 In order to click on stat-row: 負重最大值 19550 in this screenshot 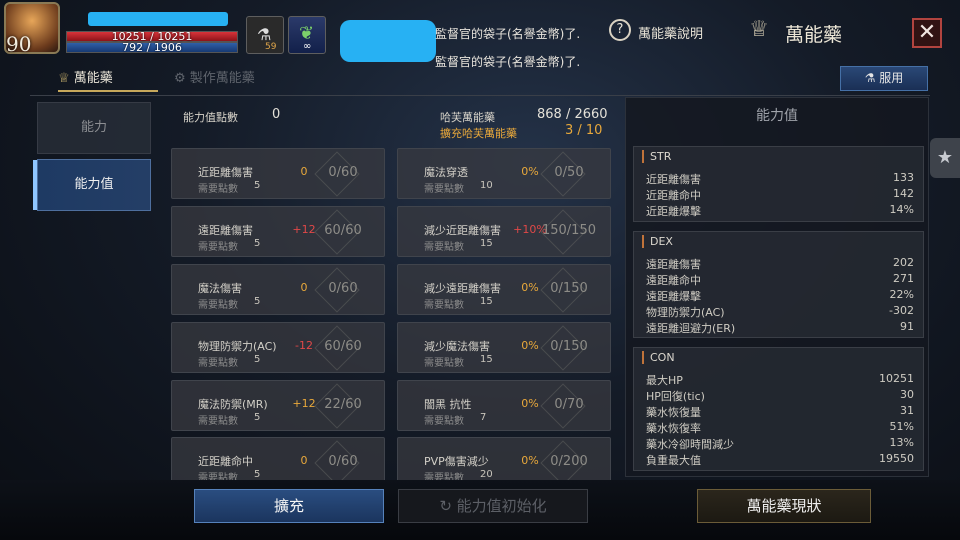, I will do `click(780, 460)`.